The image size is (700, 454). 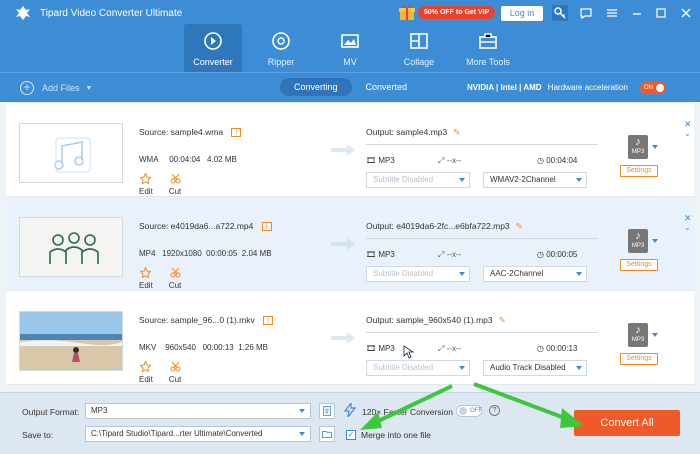 What do you see at coordinates (535, 274) in the screenshot?
I see `audio-track-select: AAC-2Channel` at bounding box center [535, 274].